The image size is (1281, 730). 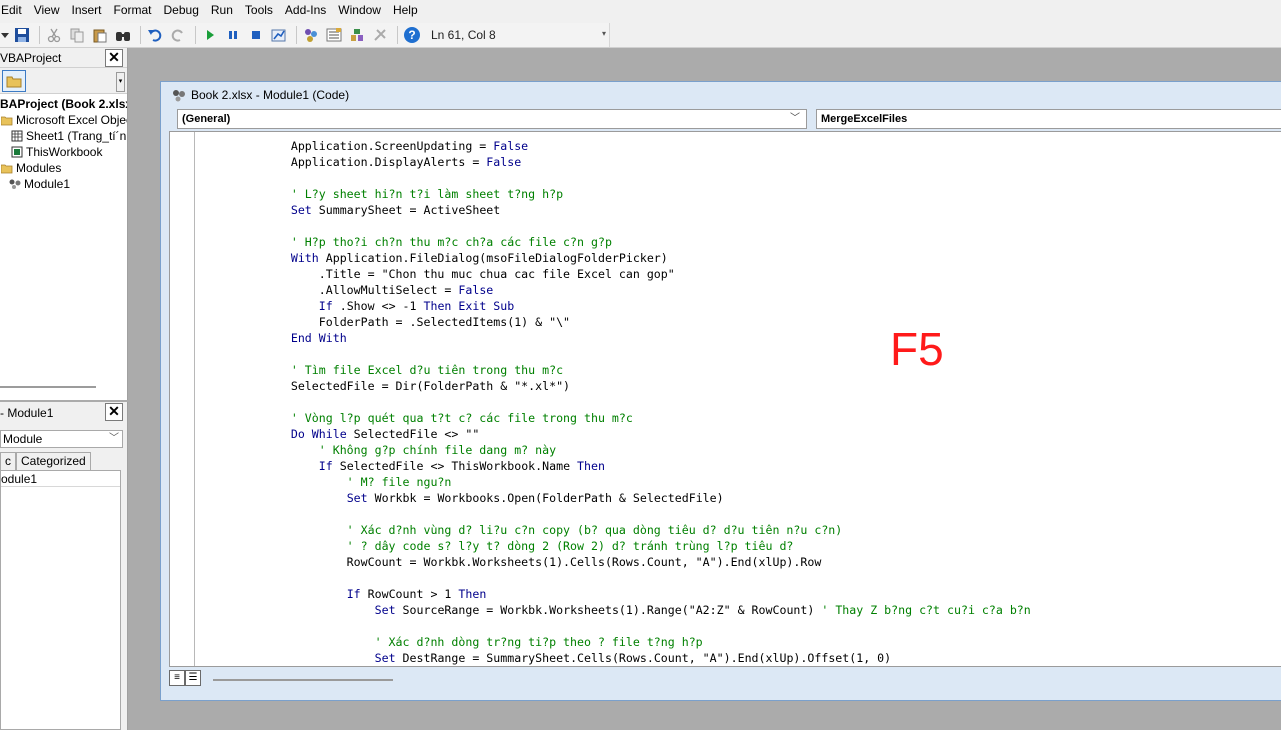 What do you see at coordinates (210, 35) in the screenshot?
I see `run-icon` at bounding box center [210, 35].